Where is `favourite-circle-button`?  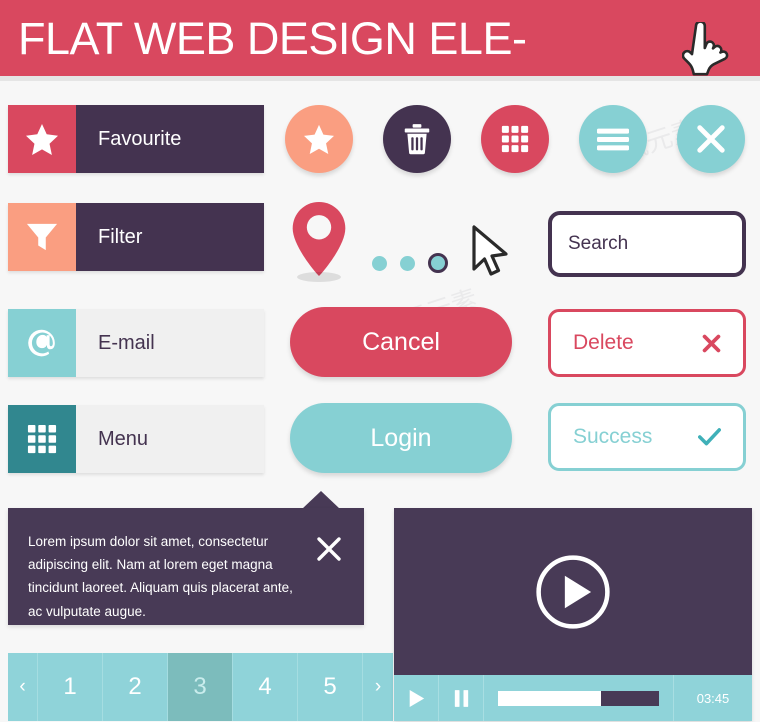 favourite-circle-button is located at coordinates (319, 139).